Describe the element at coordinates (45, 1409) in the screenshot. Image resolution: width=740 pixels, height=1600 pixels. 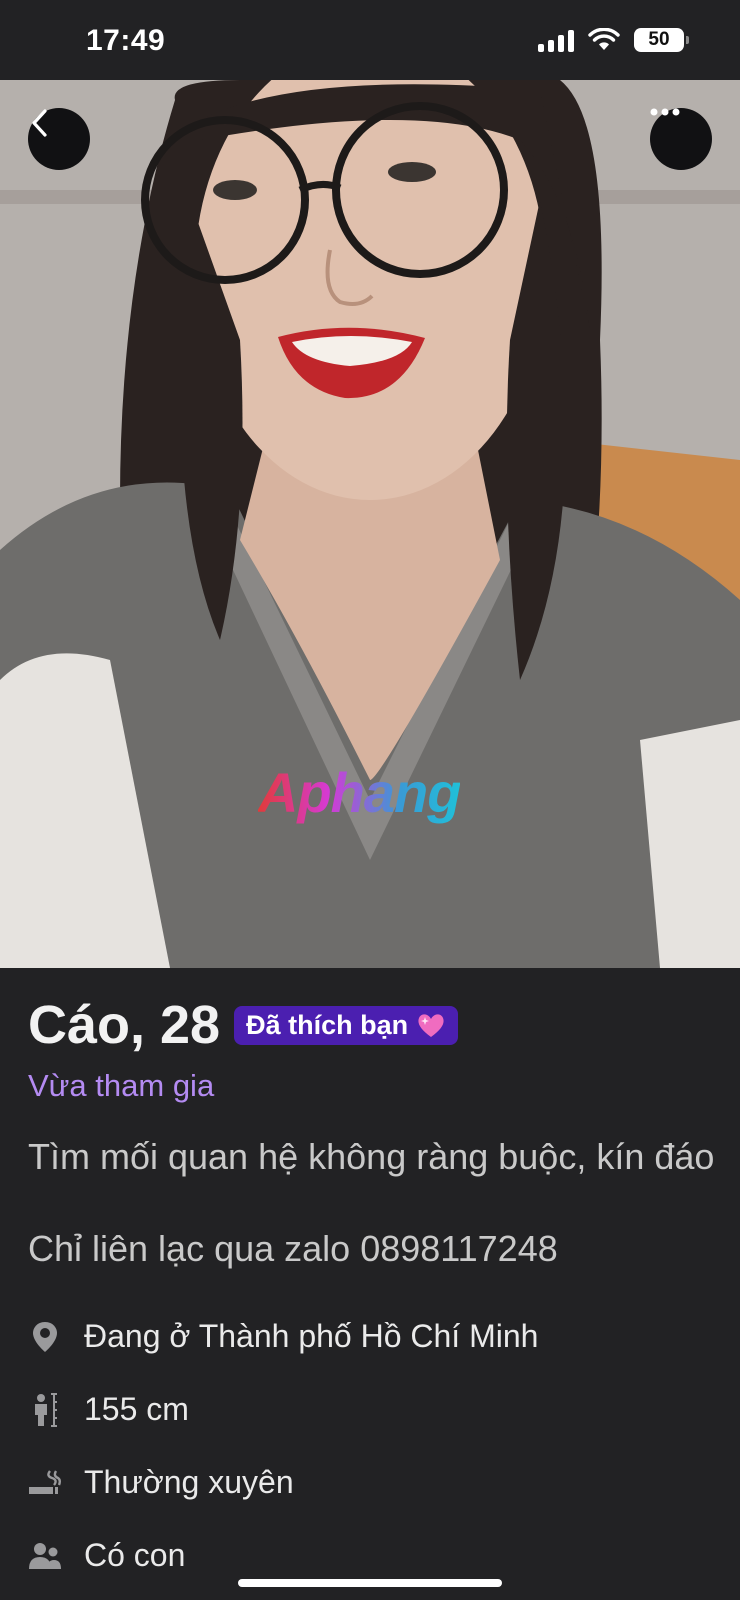
I see `height-icon` at that location.